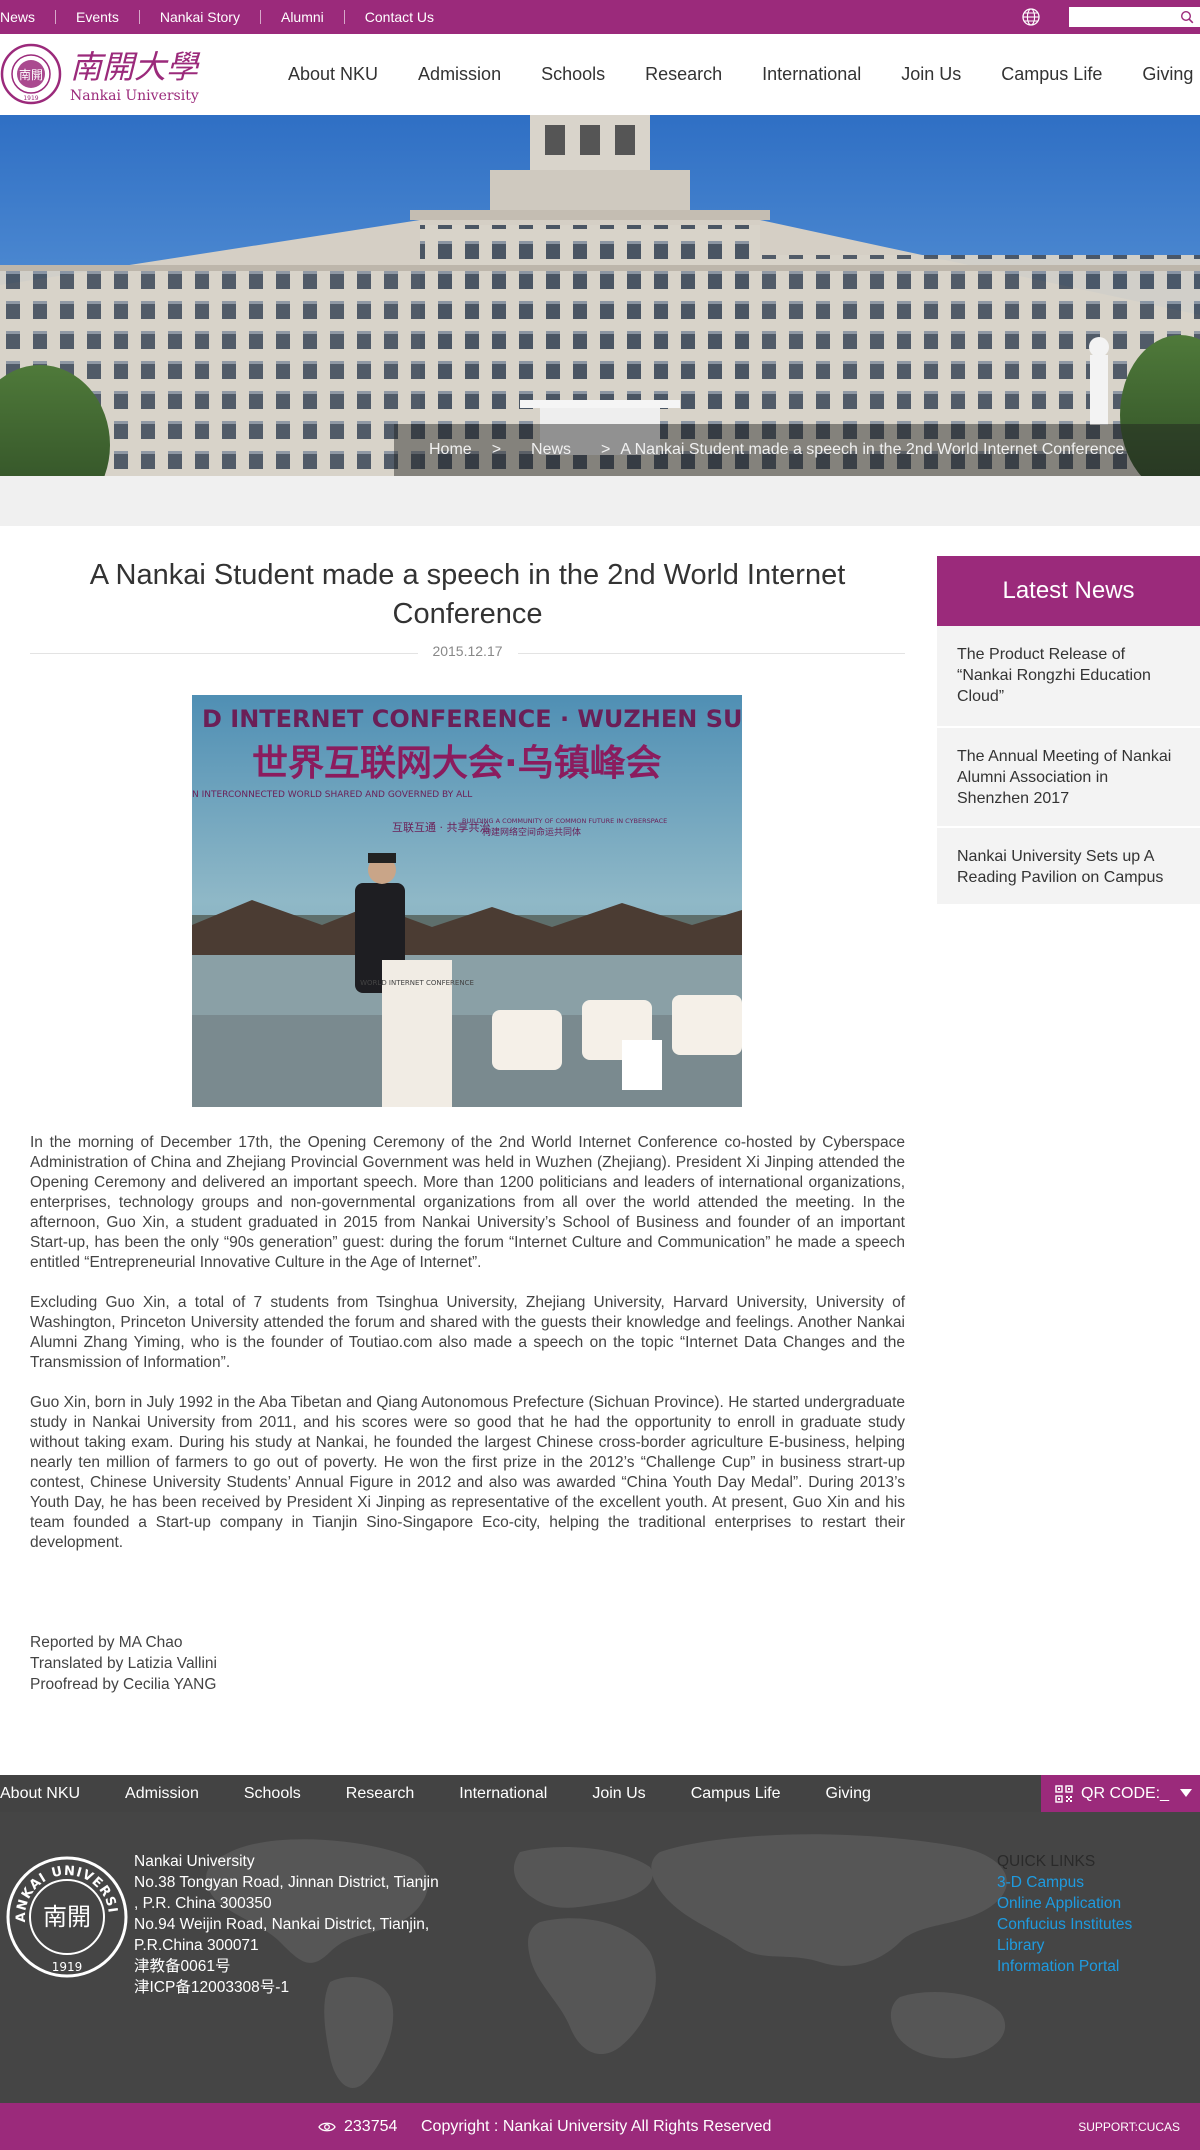 The height and width of the screenshot is (2150, 1200). Describe the element at coordinates (212, 1987) in the screenshot. I see `address-line: 津ICP备12003308号-1` at that location.